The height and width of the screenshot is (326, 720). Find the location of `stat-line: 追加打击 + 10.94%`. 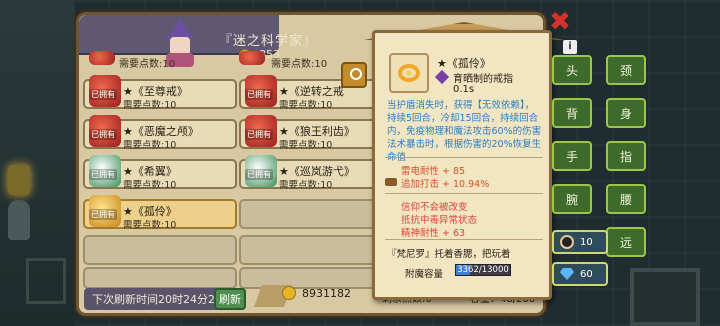

stat-line: 追加打击 + 10.94% is located at coordinates (445, 184).